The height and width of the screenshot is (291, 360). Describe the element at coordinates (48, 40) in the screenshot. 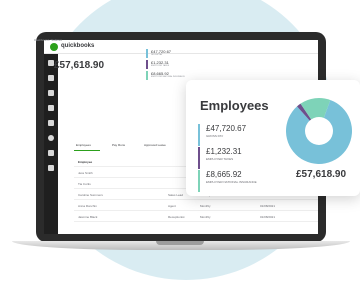

I see `breadcrumb: Dashboard / Salaries` at that location.